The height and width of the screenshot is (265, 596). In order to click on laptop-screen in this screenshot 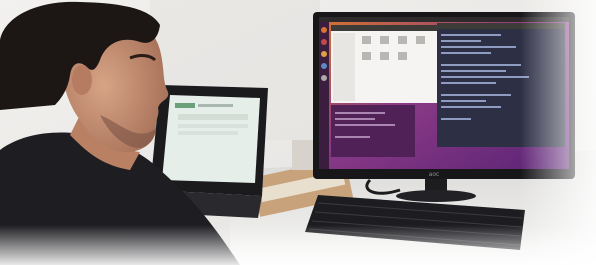, I will do `click(211, 139)`.